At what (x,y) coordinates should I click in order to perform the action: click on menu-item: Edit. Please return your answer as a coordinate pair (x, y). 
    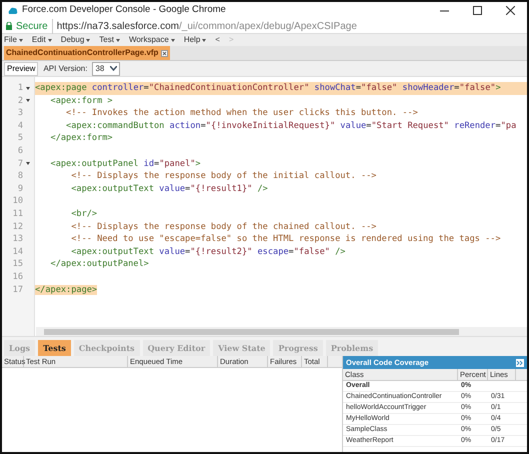
    Looking at the image, I should click on (42, 40).